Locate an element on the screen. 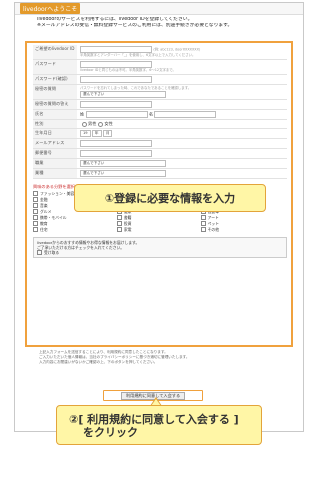 The width and height of the screenshot is (320, 482). form-row: 郵便番号 is located at coordinates (160, 153).